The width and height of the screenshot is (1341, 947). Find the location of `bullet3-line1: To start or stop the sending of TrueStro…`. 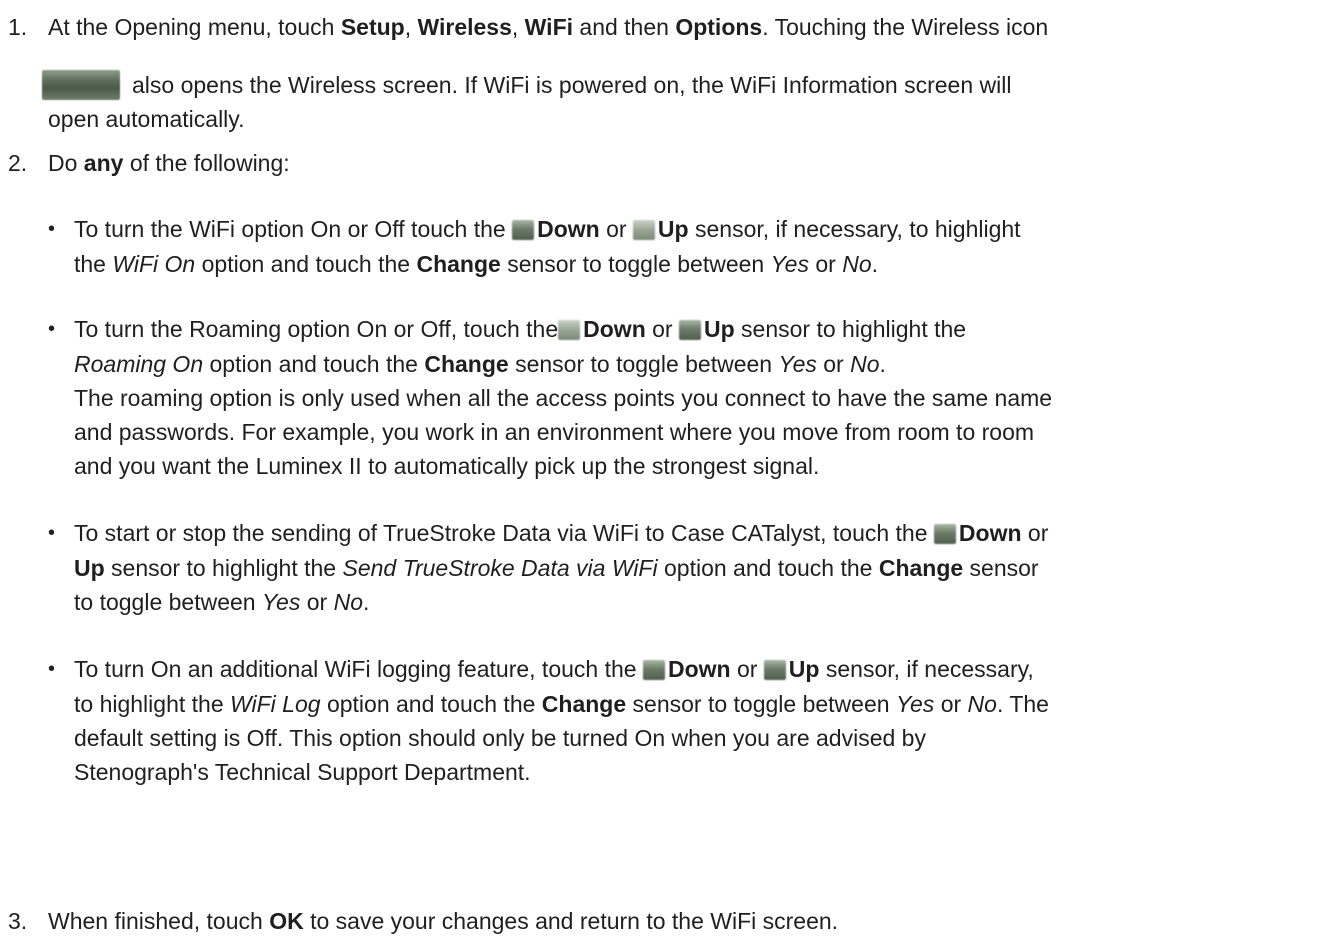

bullet3-line1: To start or stop the sending of TrueStro… is located at coordinates (561, 533).